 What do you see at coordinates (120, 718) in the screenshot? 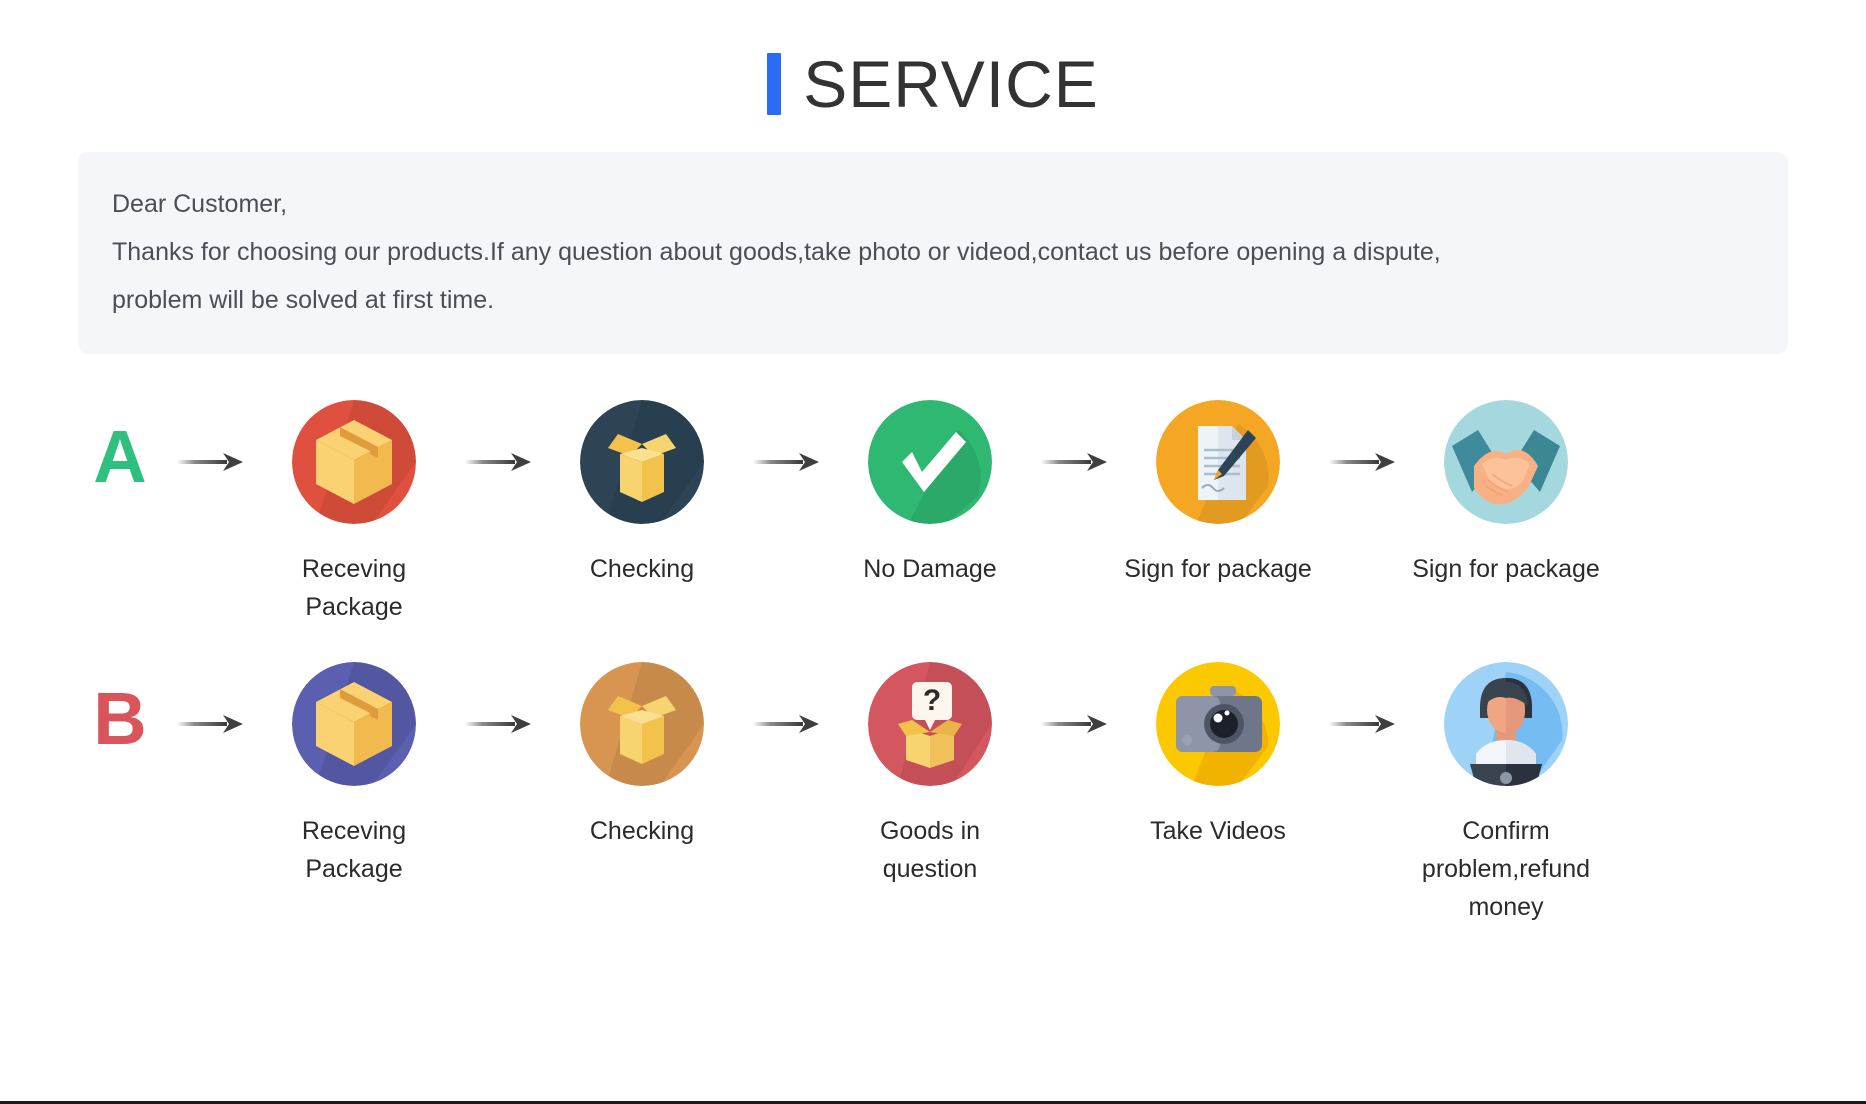
I see `flow-label-b: B` at bounding box center [120, 718].